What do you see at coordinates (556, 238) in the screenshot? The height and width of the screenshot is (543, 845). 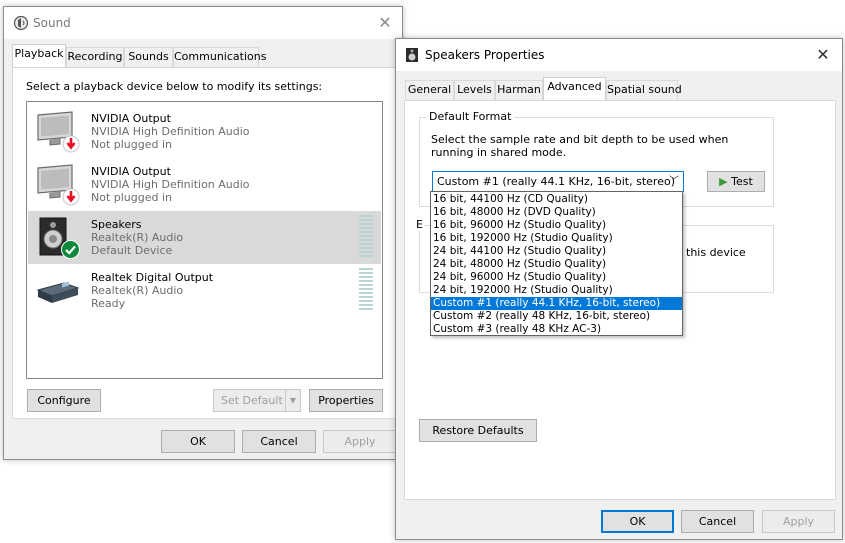 I see `dropdown-option: 16 bit, 192000 Hz (Studio Quality)` at bounding box center [556, 238].